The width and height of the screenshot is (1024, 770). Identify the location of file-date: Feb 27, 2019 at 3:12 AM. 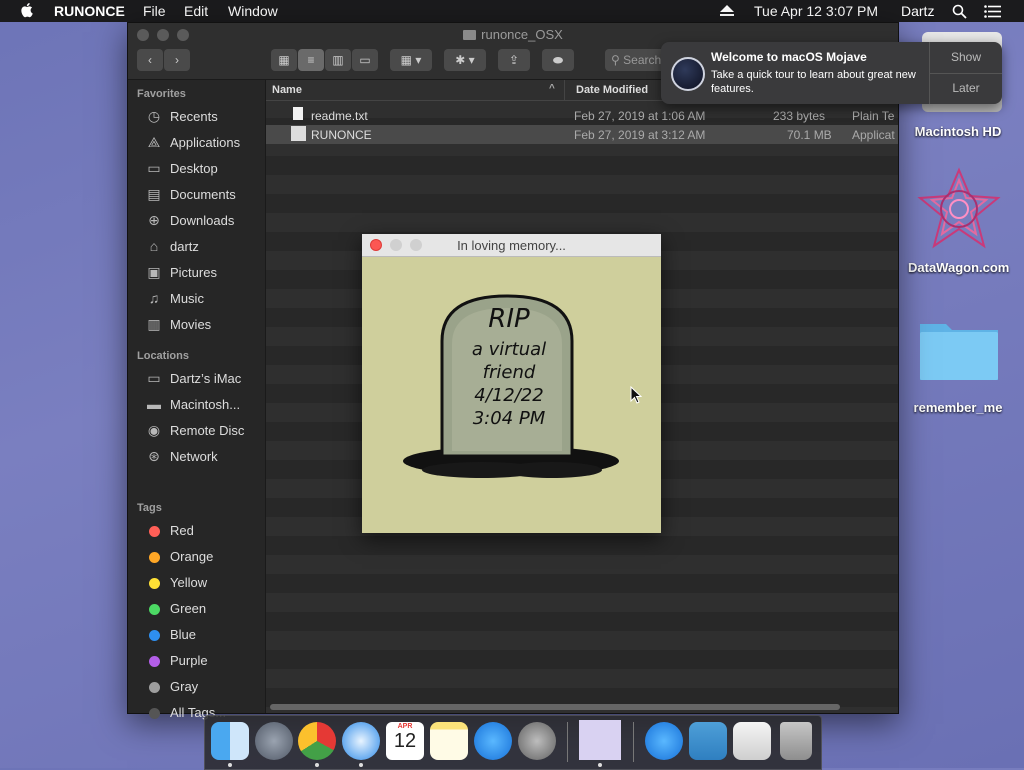
(640, 135).